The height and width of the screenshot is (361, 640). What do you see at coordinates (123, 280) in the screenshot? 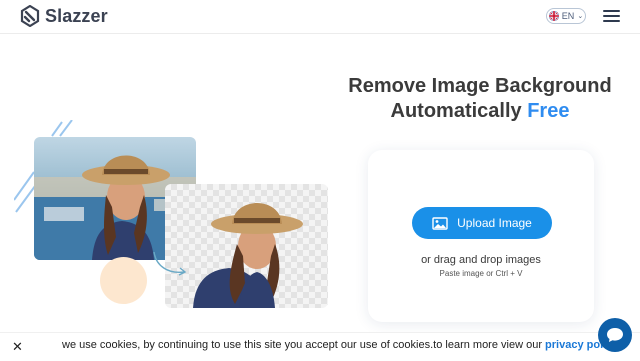
I see `decorative-circle` at bounding box center [123, 280].